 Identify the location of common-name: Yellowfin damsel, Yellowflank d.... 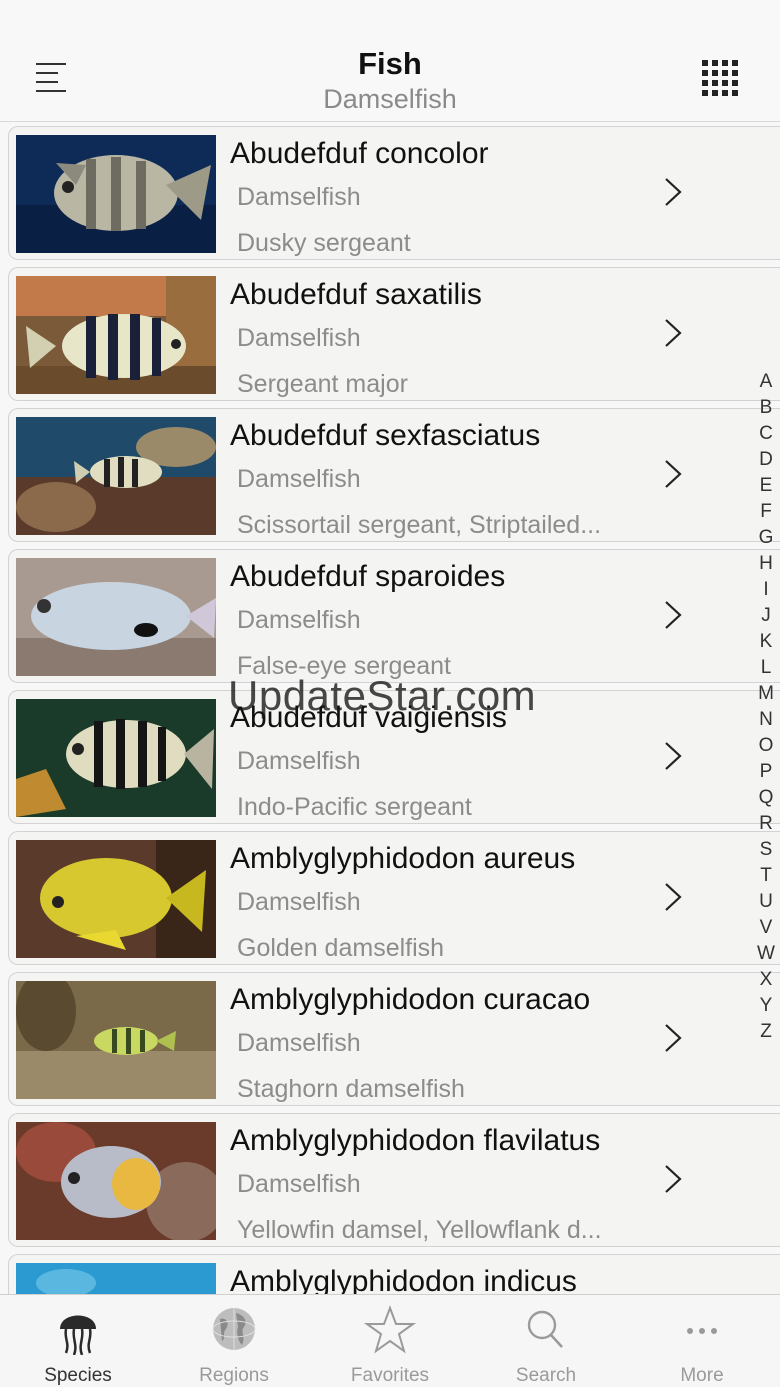
(419, 1230).